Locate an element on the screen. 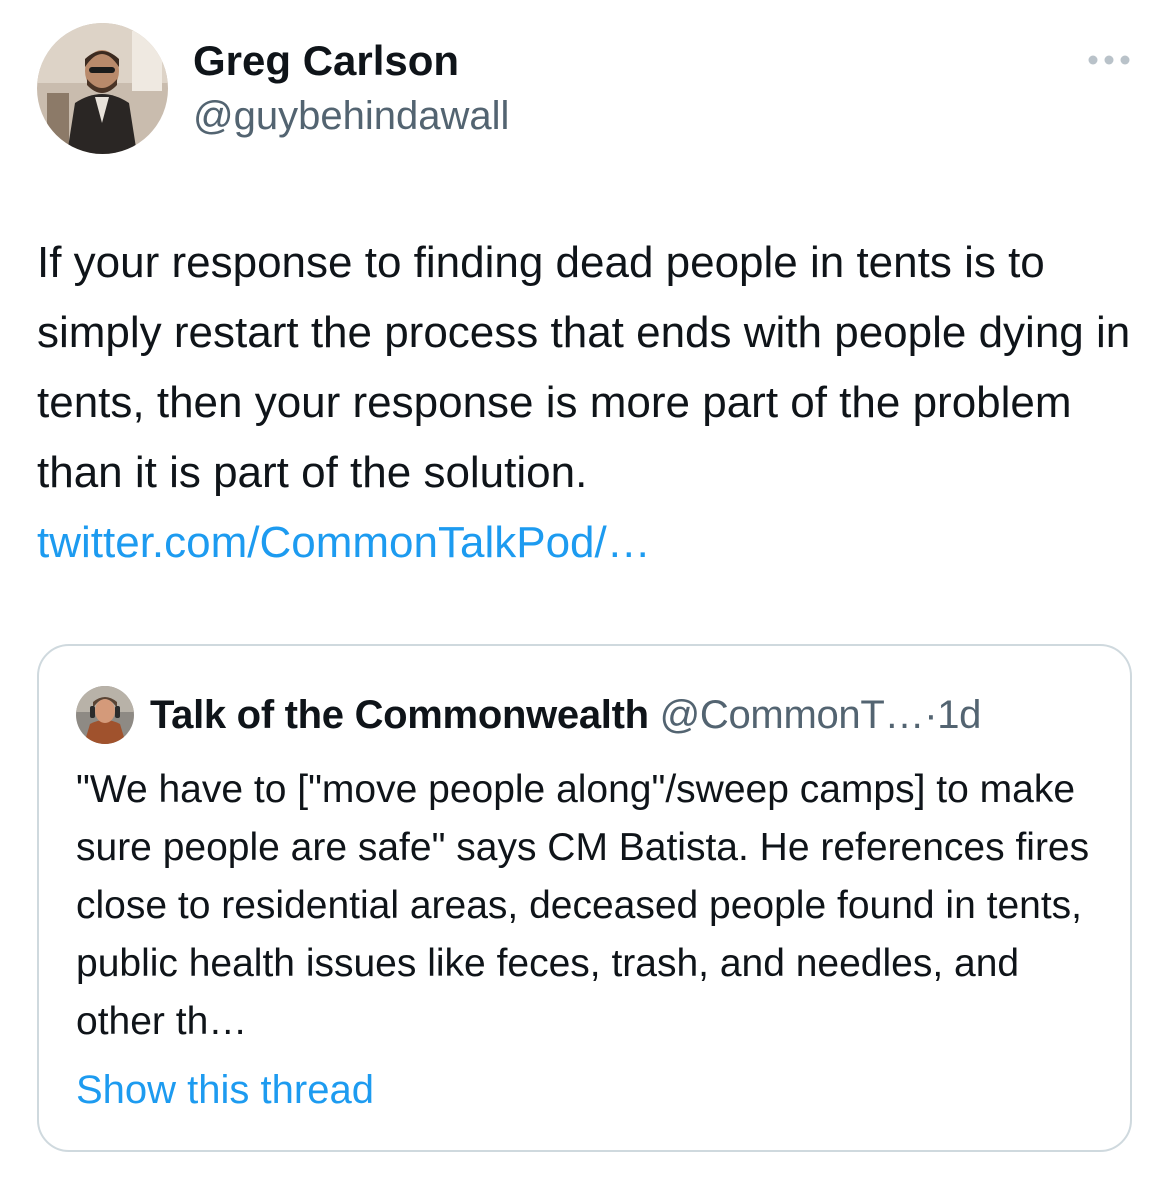 This screenshot has width=1170, height=1182. more-options-button is located at coordinates (1109, 60).